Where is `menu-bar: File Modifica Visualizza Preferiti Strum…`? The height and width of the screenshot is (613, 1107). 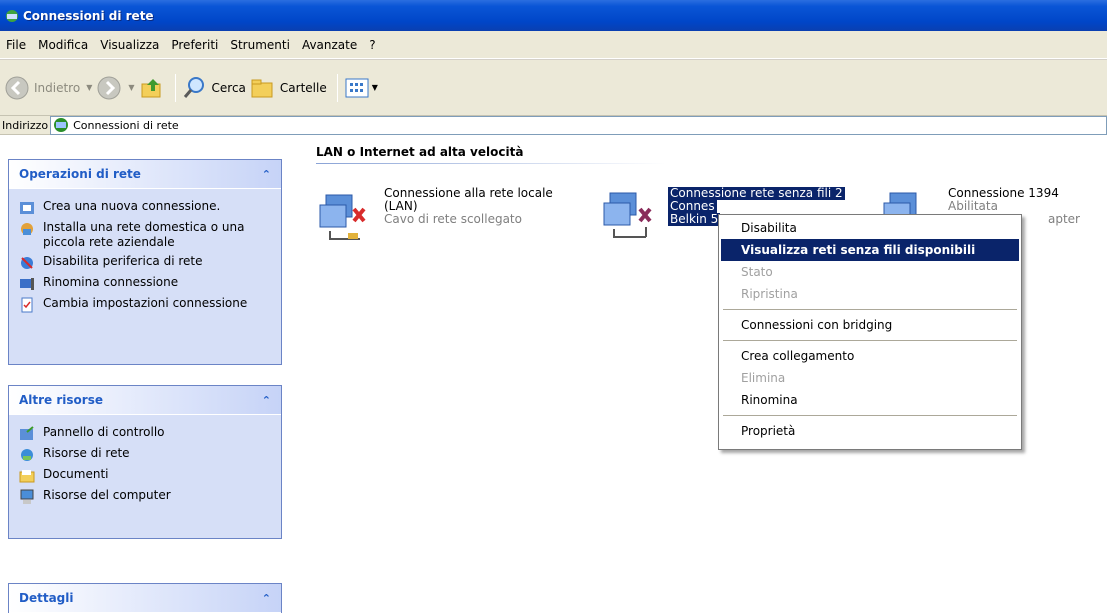 menu-bar: File Modifica Visualizza Preferiti Strum… is located at coordinates (553, 45).